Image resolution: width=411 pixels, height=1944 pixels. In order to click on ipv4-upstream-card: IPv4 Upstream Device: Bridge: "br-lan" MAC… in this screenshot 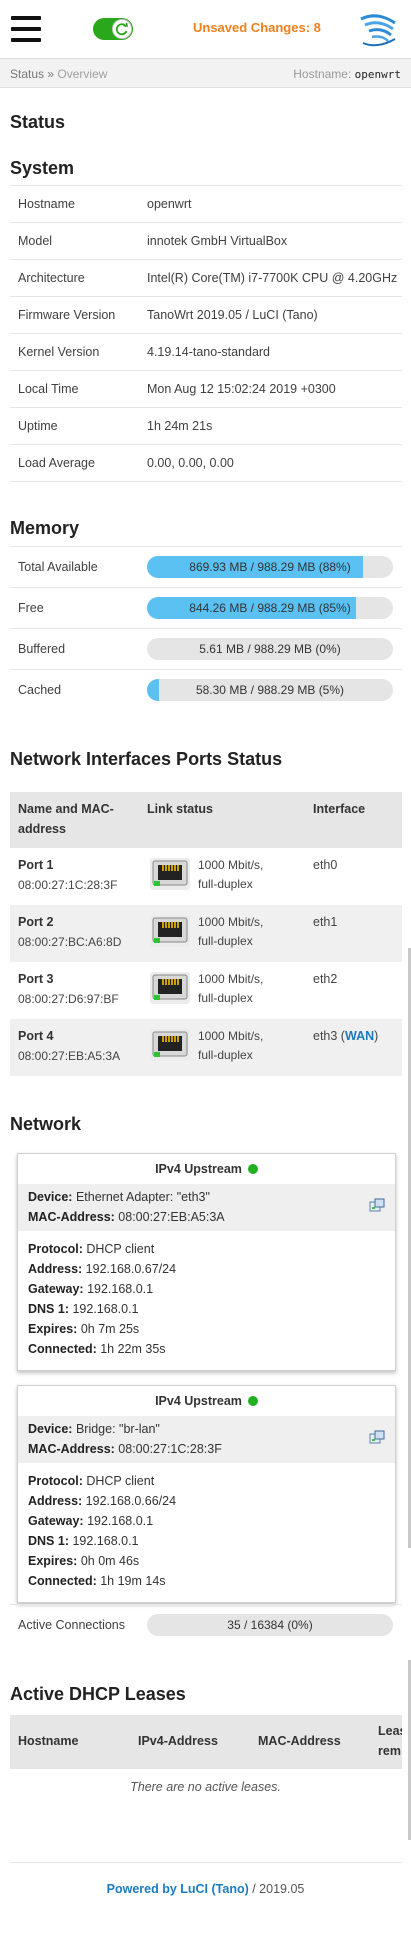, I will do `click(206, 1494)`.